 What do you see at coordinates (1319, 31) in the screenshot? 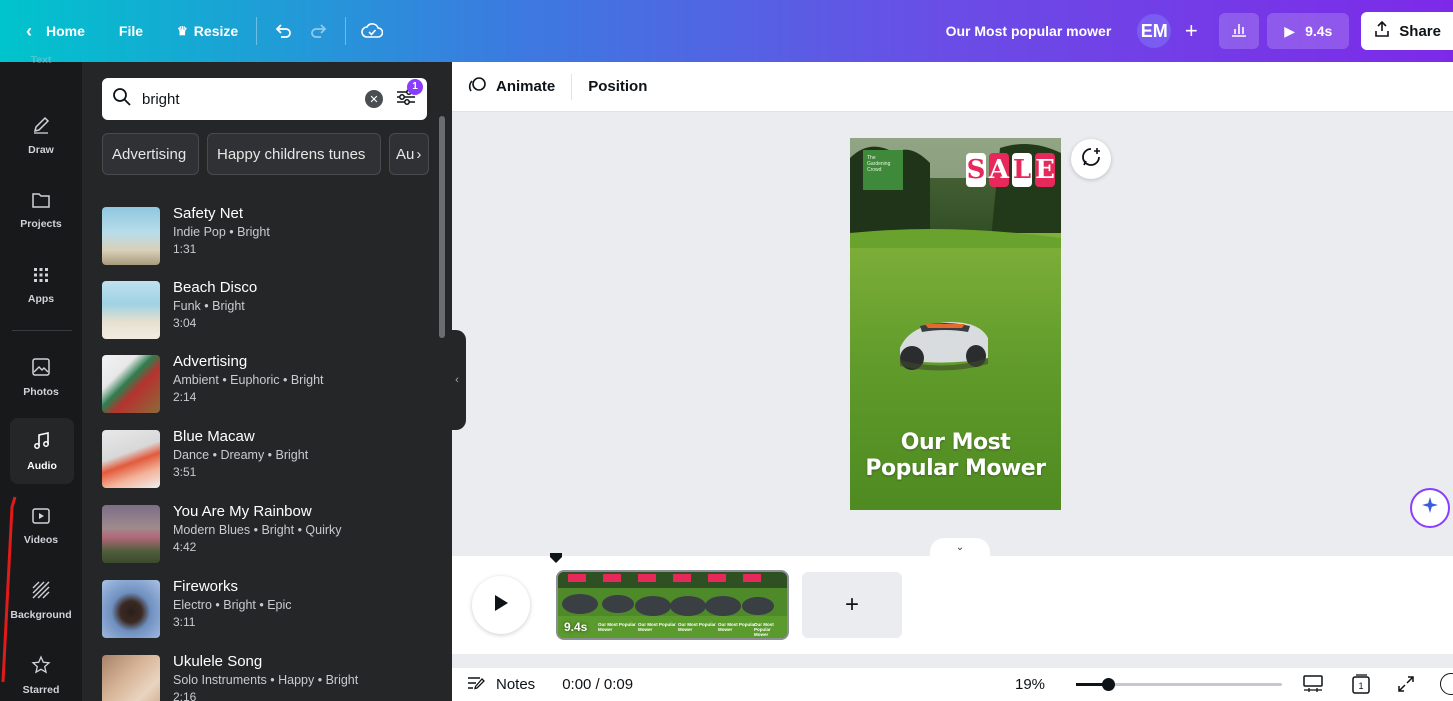
I see `present-time: 9.4s` at bounding box center [1319, 31].